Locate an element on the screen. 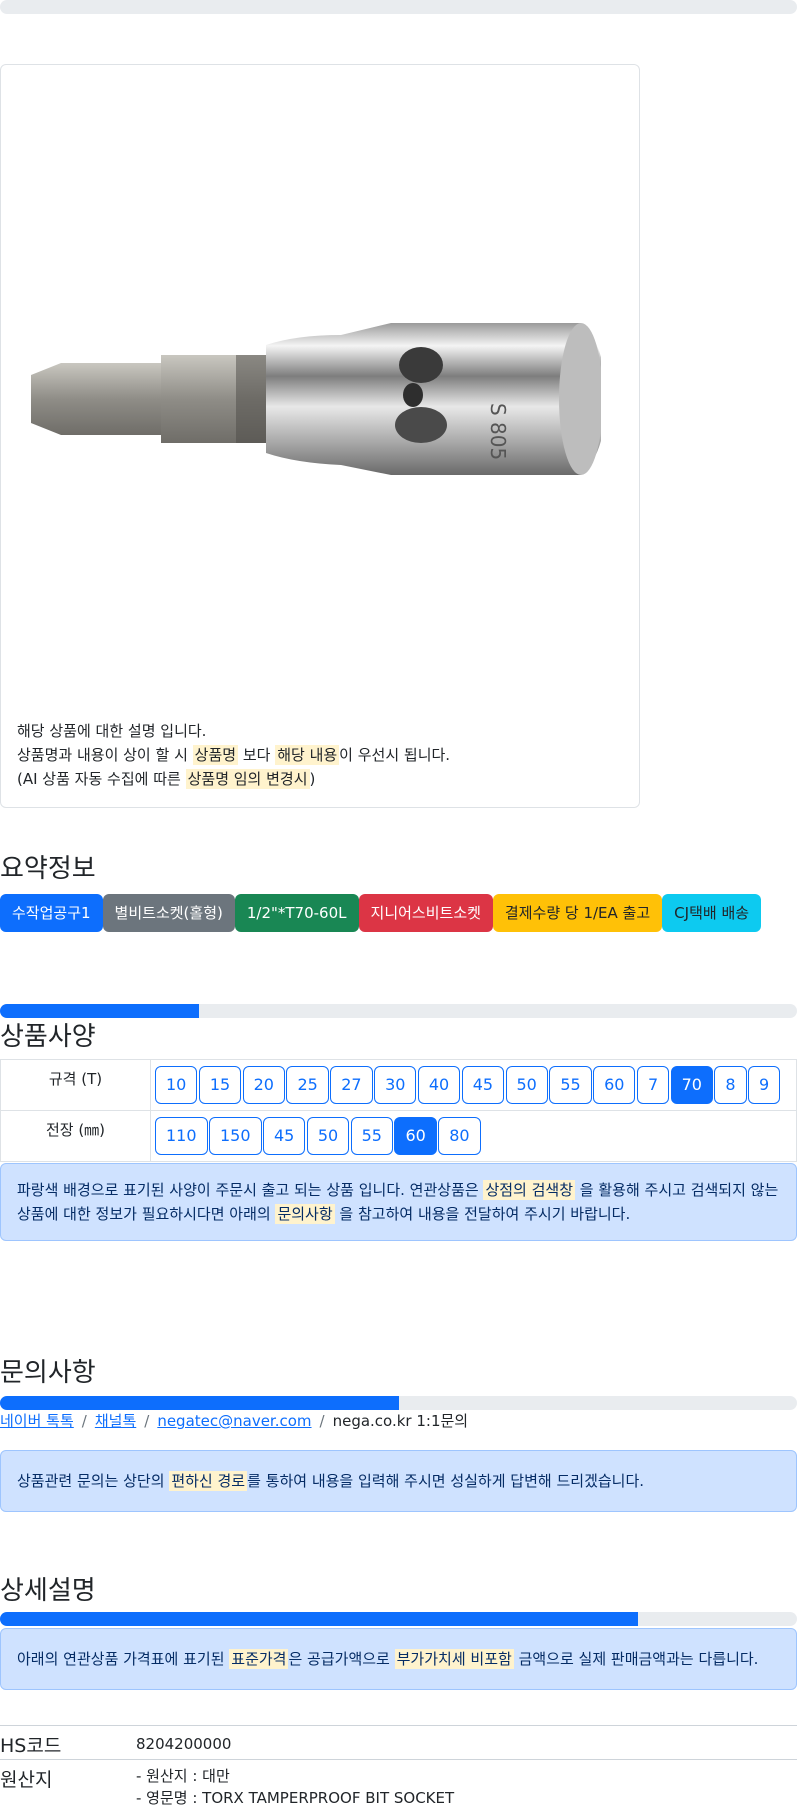 The width and height of the screenshot is (797, 1809). spec-option: 30 is located at coordinates (395, 1085).